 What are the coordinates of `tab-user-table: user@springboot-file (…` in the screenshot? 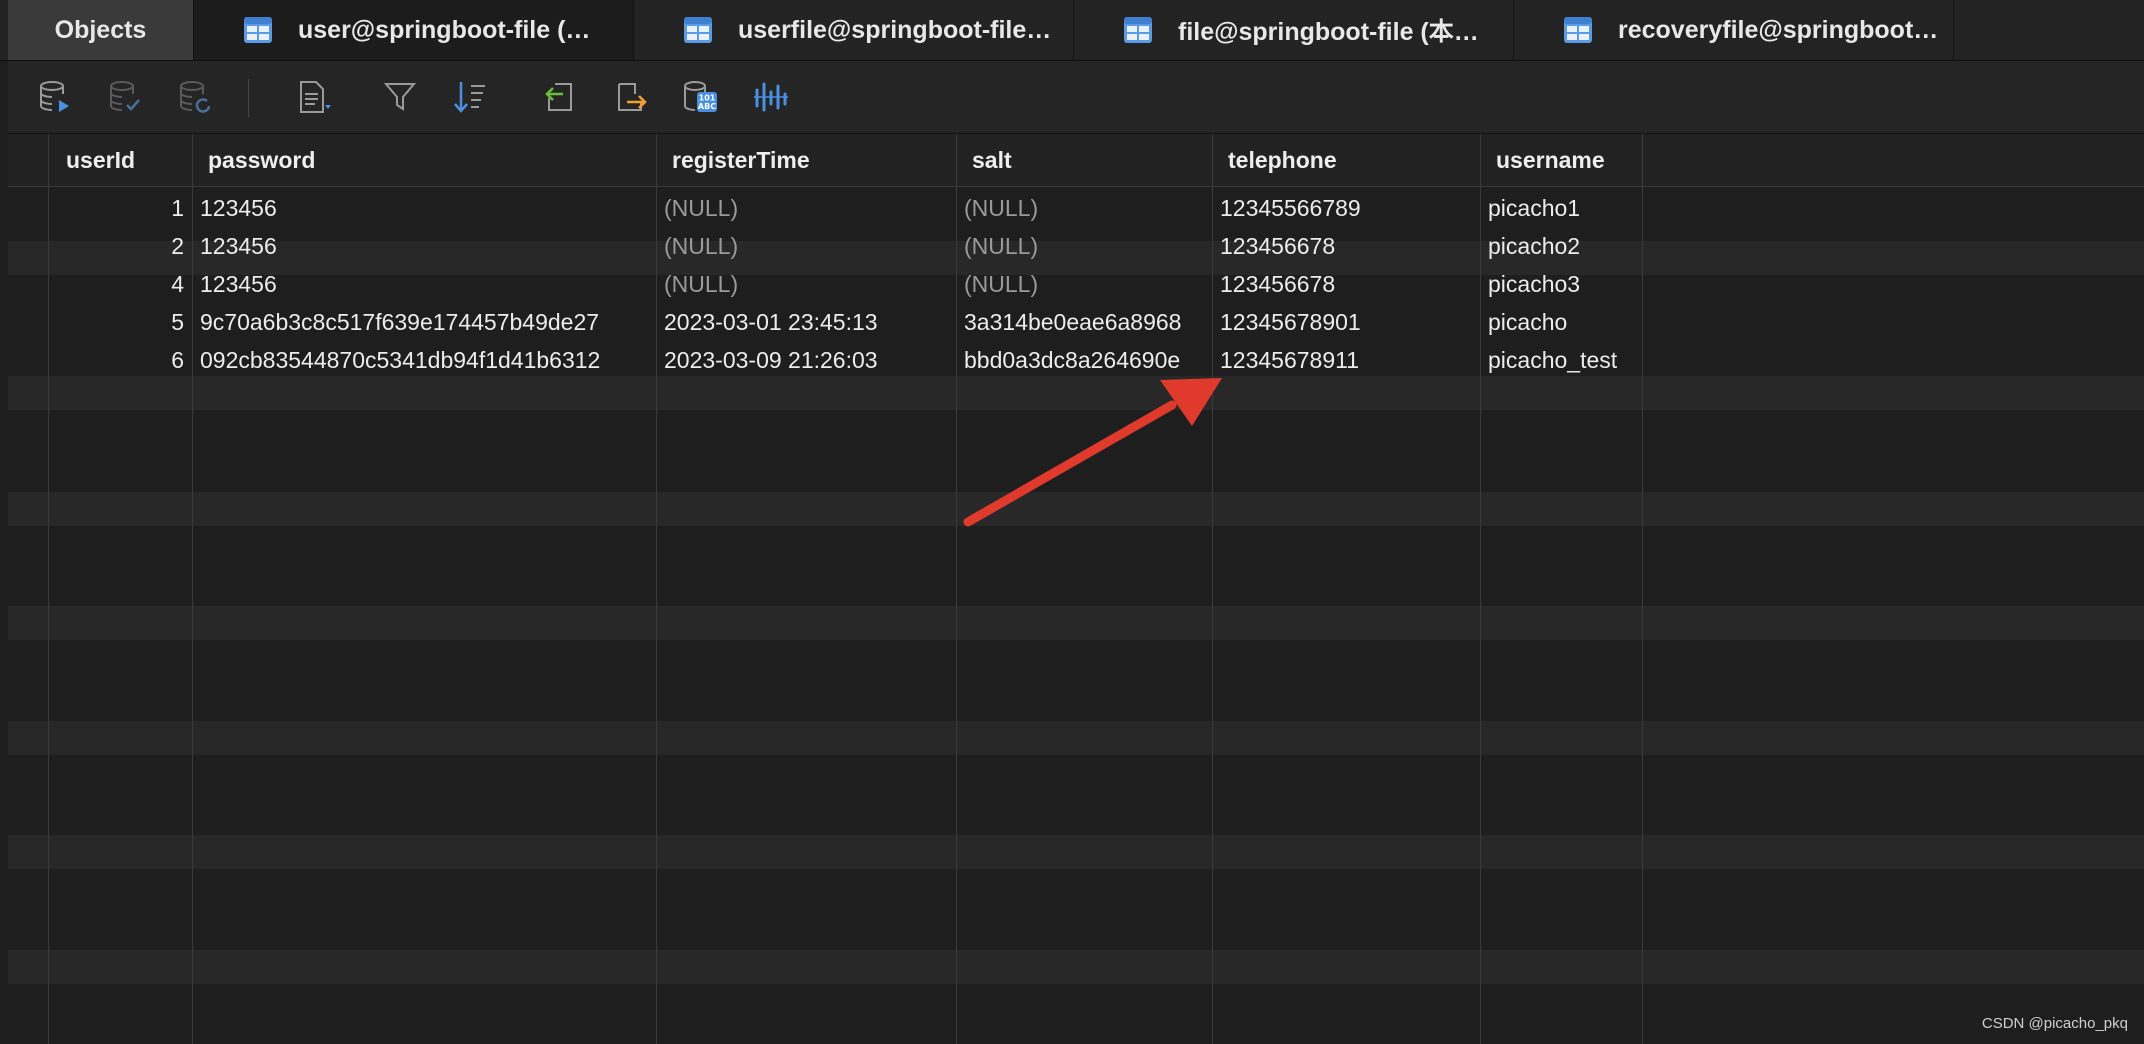 It's located at (414, 30).